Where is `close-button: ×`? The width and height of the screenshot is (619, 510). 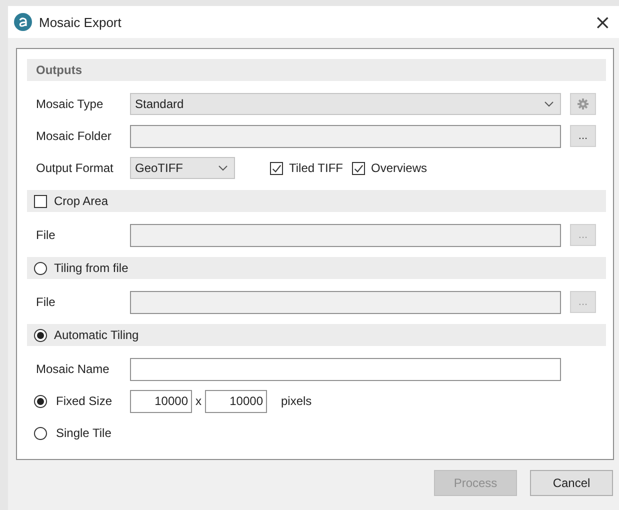 close-button: × is located at coordinates (602, 22).